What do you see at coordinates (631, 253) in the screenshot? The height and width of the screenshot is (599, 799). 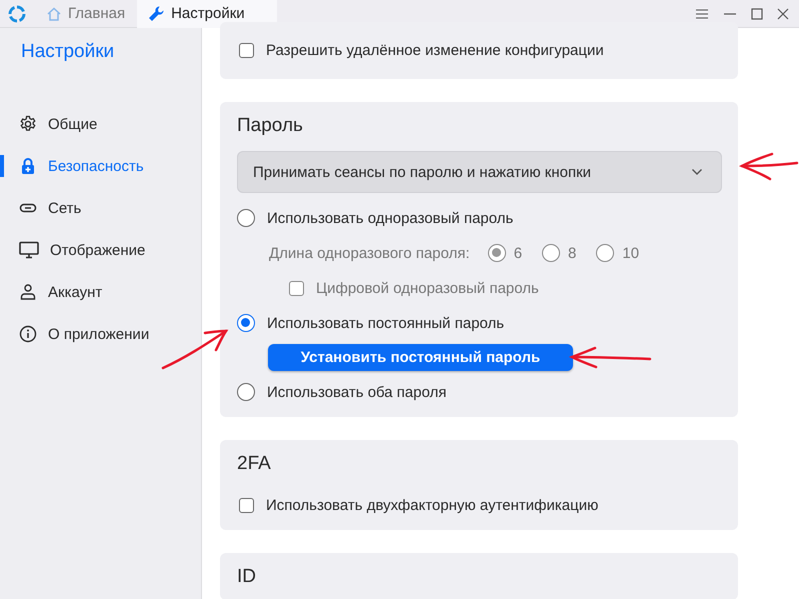 I see `radio-label: 10` at bounding box center [631, 253].